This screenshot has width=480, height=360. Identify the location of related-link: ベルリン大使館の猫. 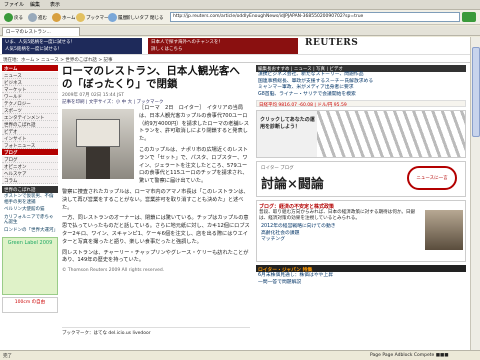
(30, 210).